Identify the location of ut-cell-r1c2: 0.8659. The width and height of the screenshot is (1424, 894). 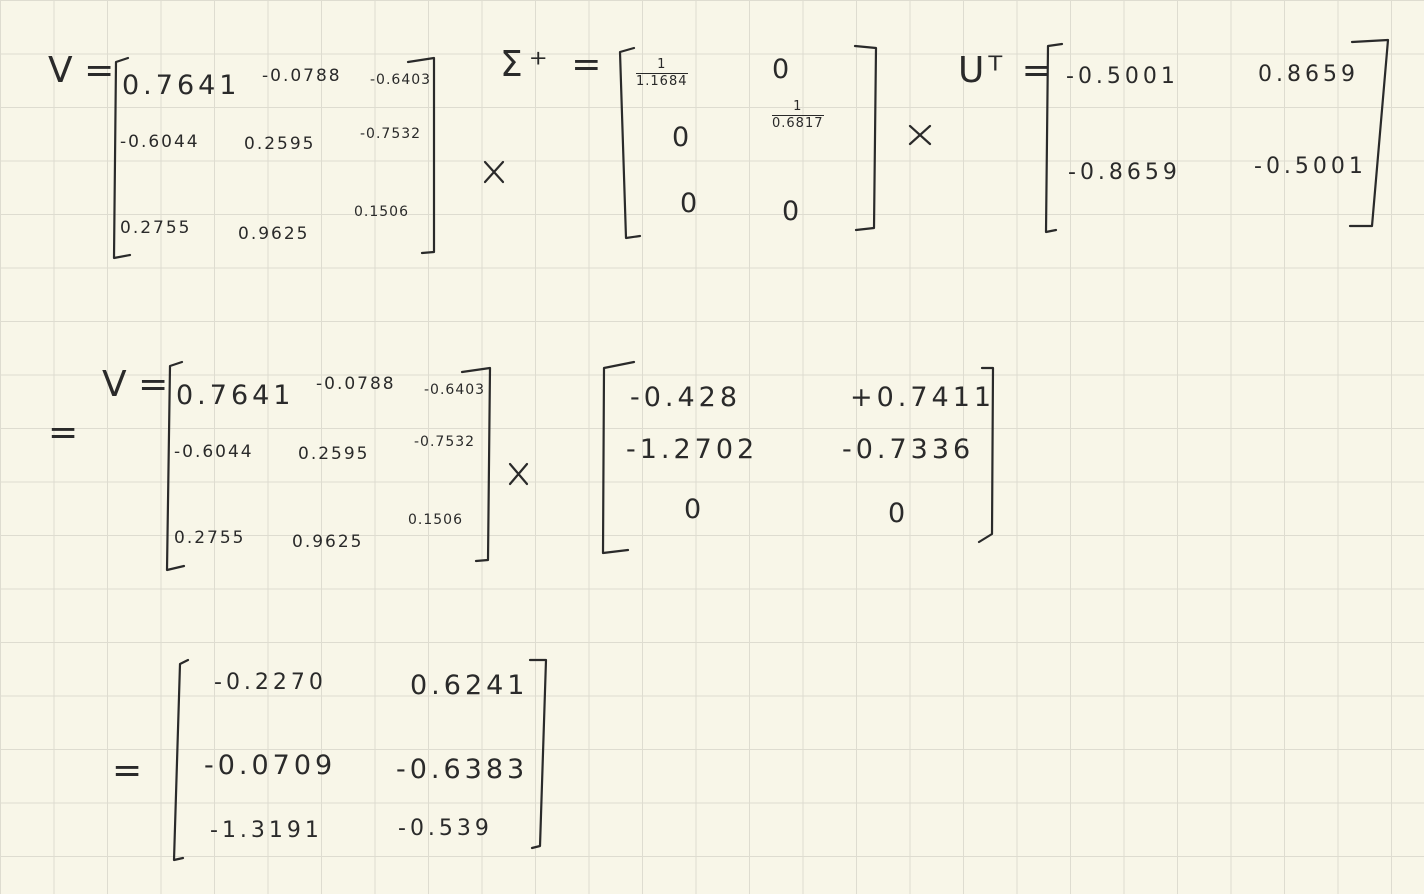
(1308, 74).